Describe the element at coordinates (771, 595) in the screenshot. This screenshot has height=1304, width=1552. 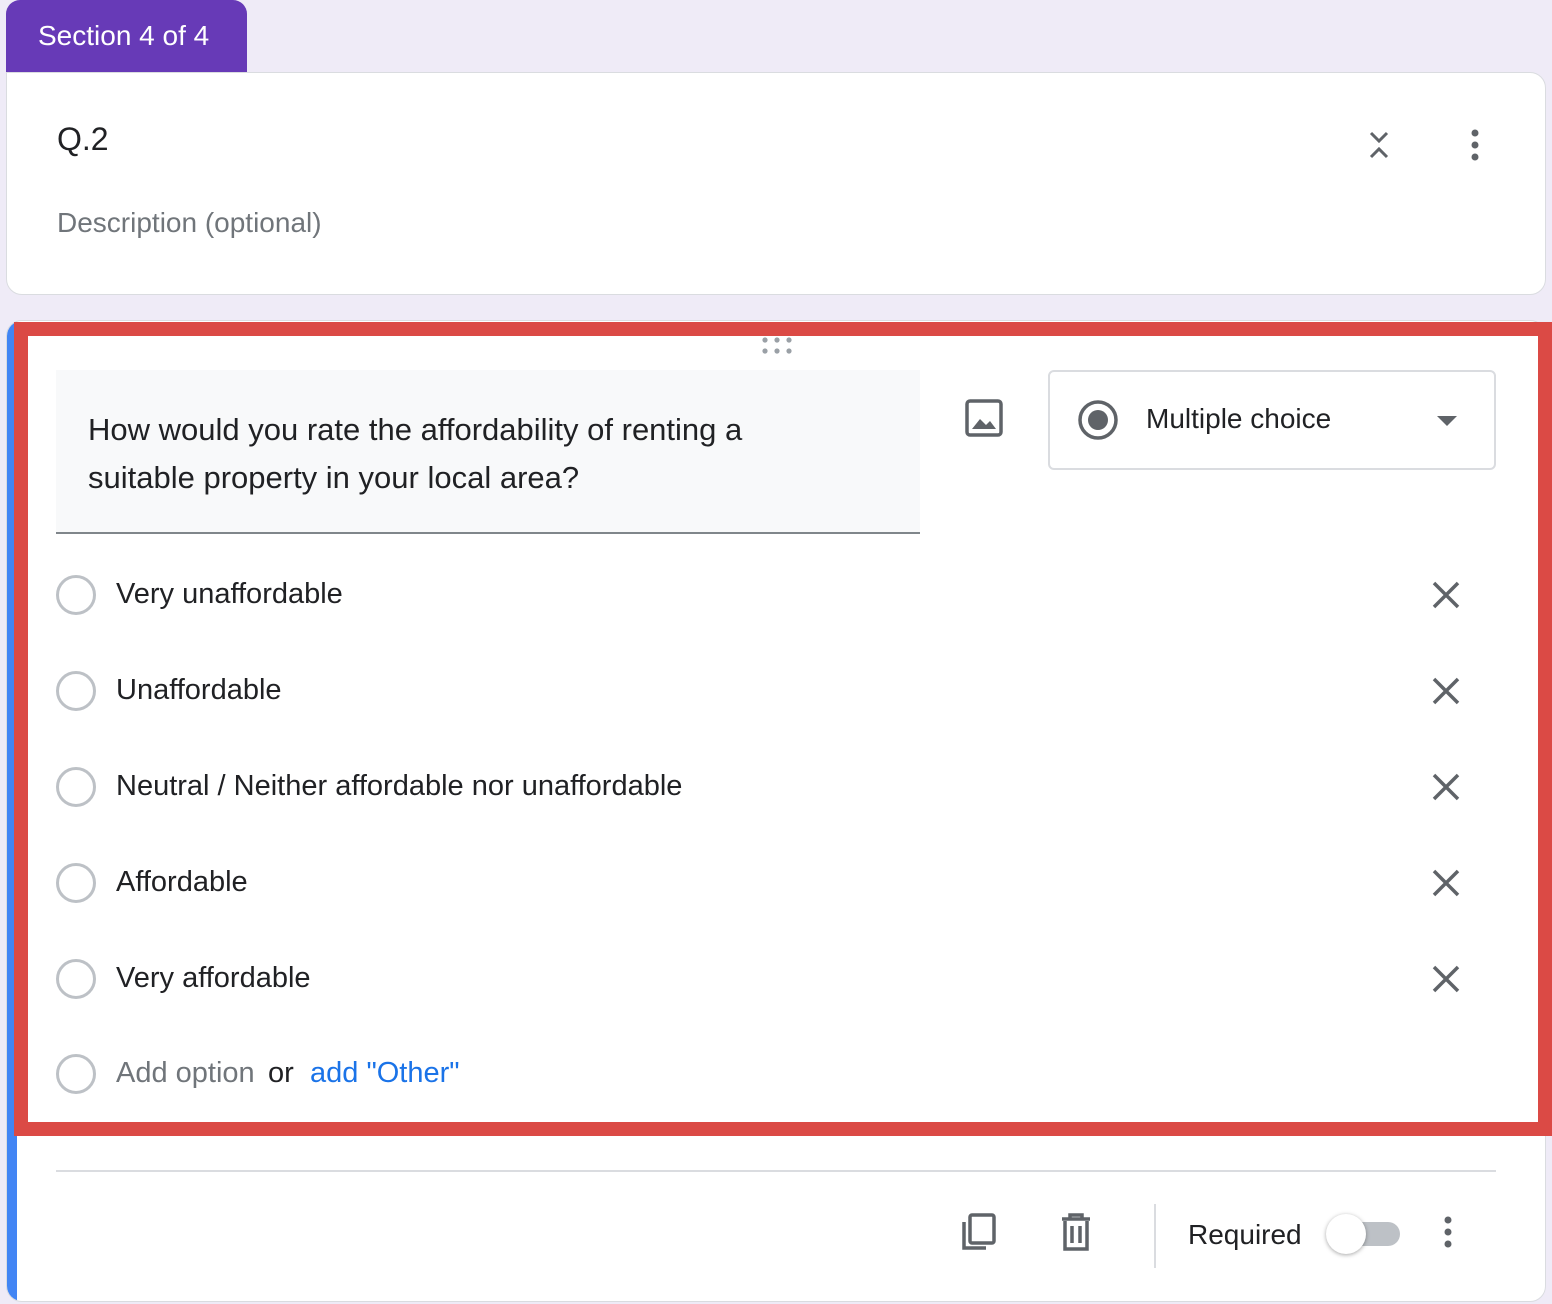
I see `option-row: Very unaffordable` at that location.